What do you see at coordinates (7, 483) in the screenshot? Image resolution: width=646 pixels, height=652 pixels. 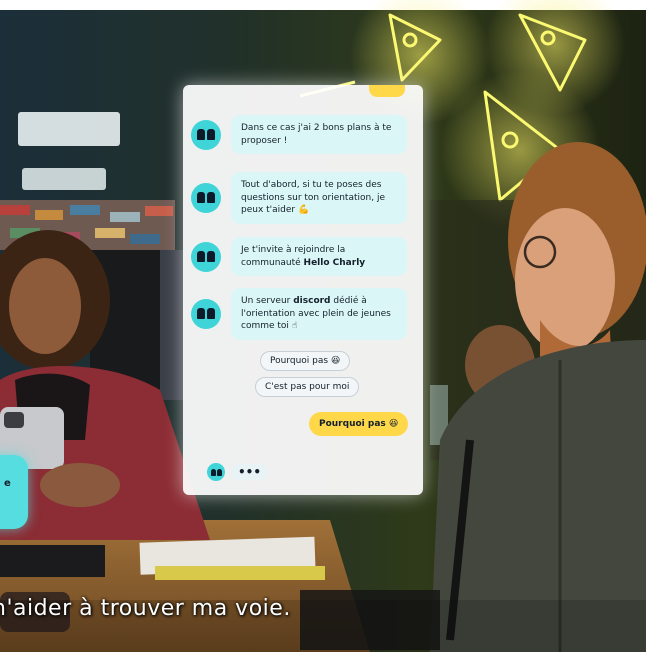 I see `partial-chat-bubble-text: e` at bounding box center [7, 483].